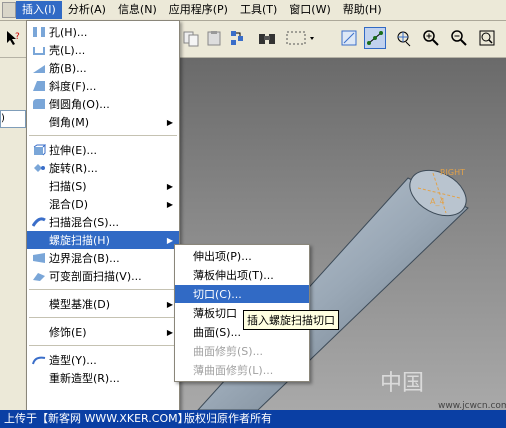  Describe the element at coordinates (402, 383) in the screenshot. I see `watermark-text: 中国` at that location.